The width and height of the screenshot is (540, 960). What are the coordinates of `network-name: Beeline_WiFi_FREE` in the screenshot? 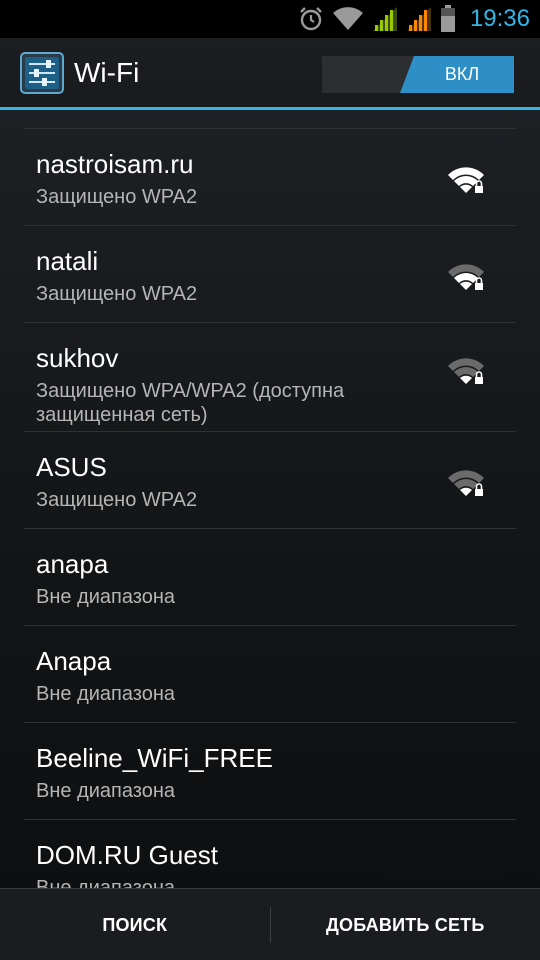 It's located at (154, 758).